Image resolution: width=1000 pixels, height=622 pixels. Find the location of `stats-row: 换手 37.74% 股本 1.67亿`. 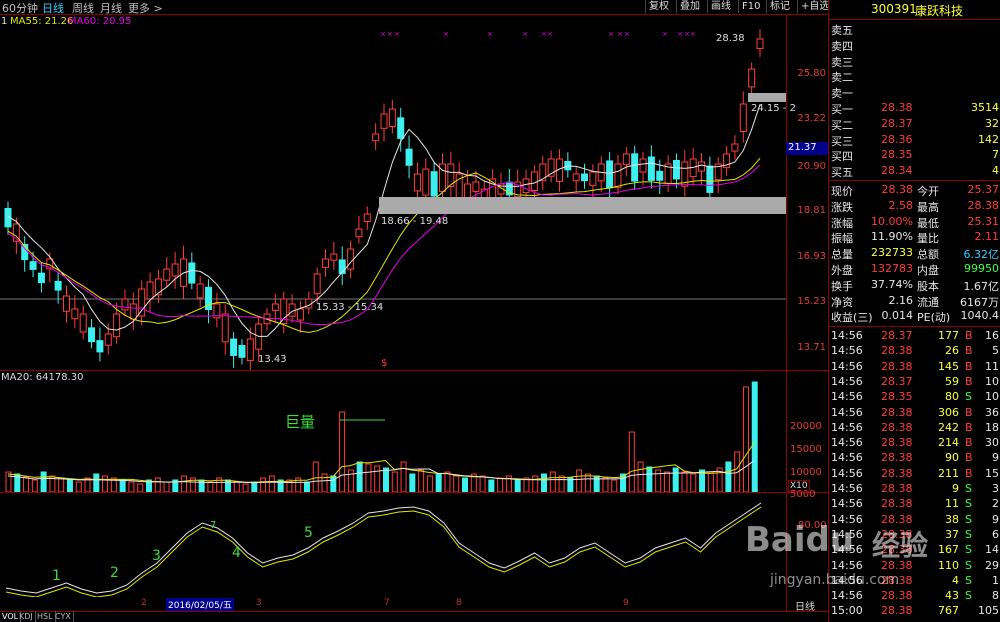

stats-row: 换手 37.74% 股本 1.67亿 is located at coordinates (915, 285).